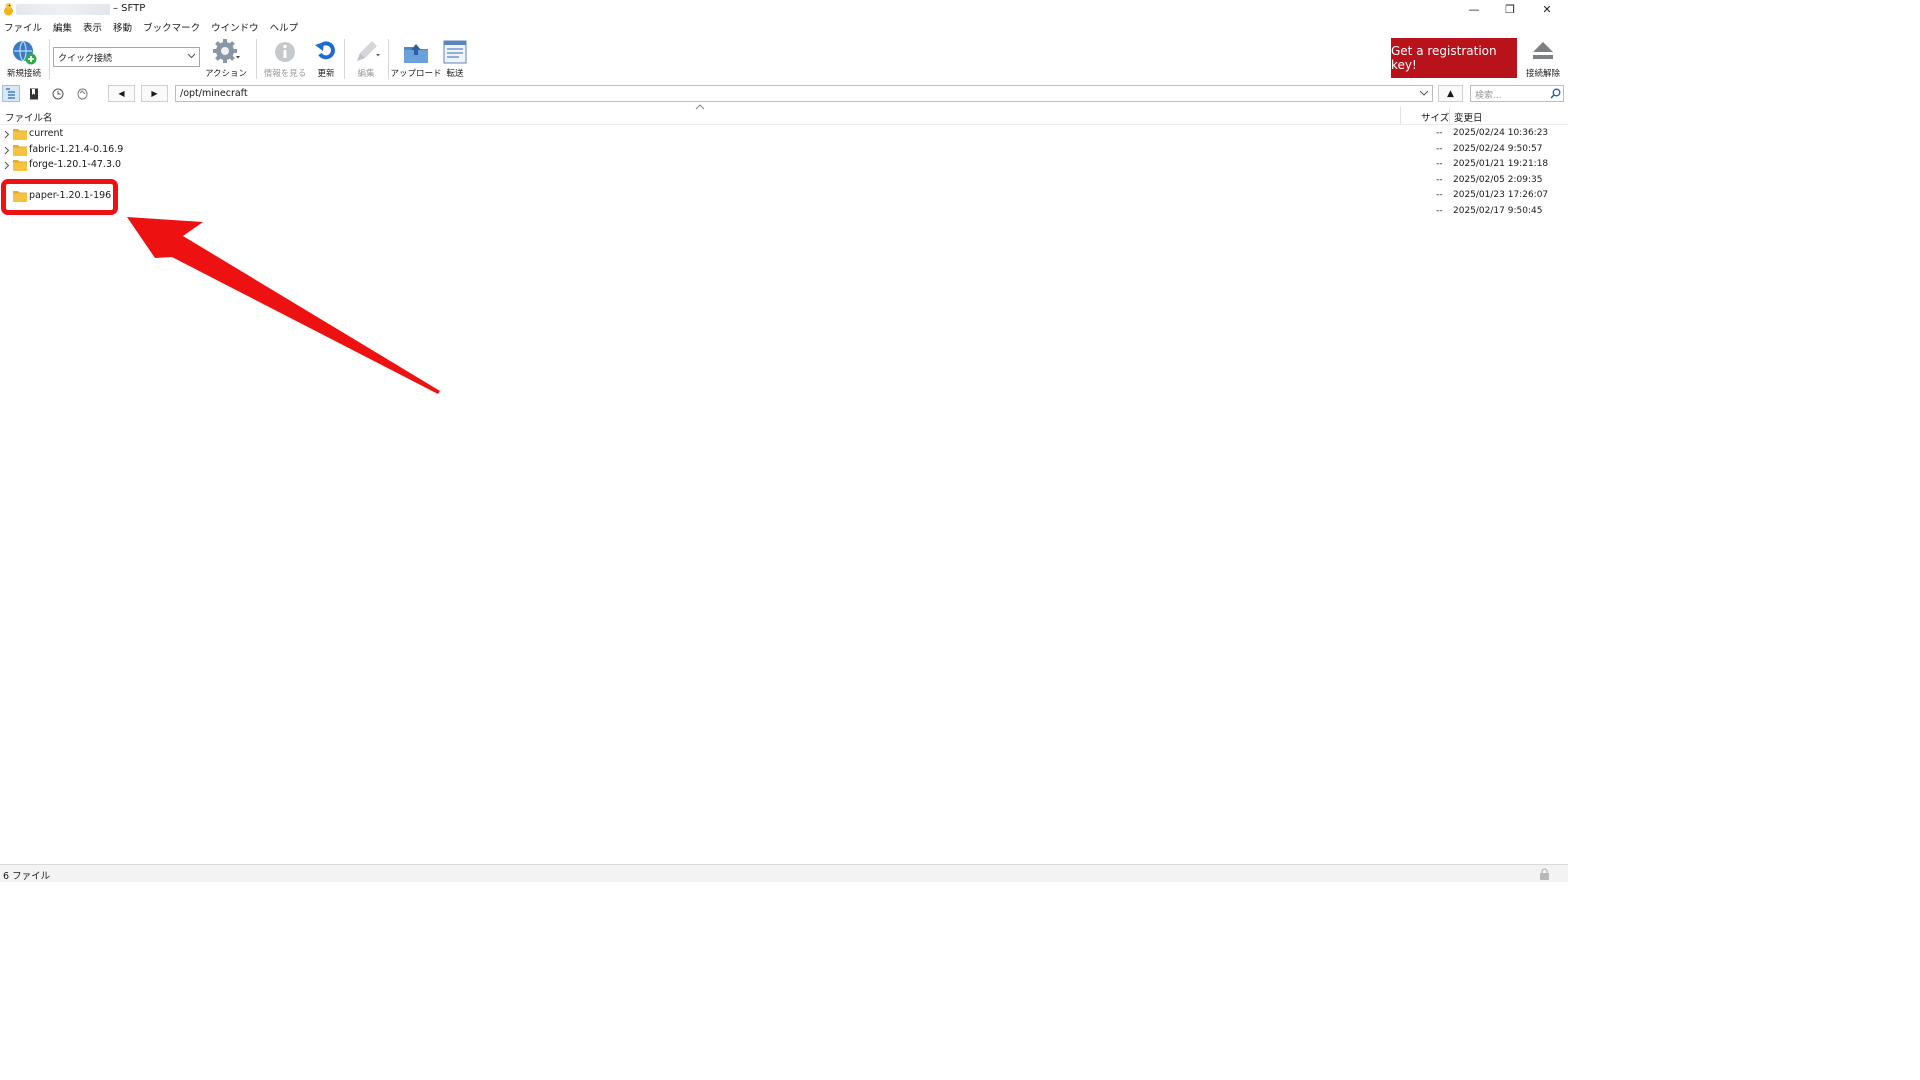 This screenshot has height=1080, width=1920. I want to click on get-info-button: 情報を見る, so click(285, 59).